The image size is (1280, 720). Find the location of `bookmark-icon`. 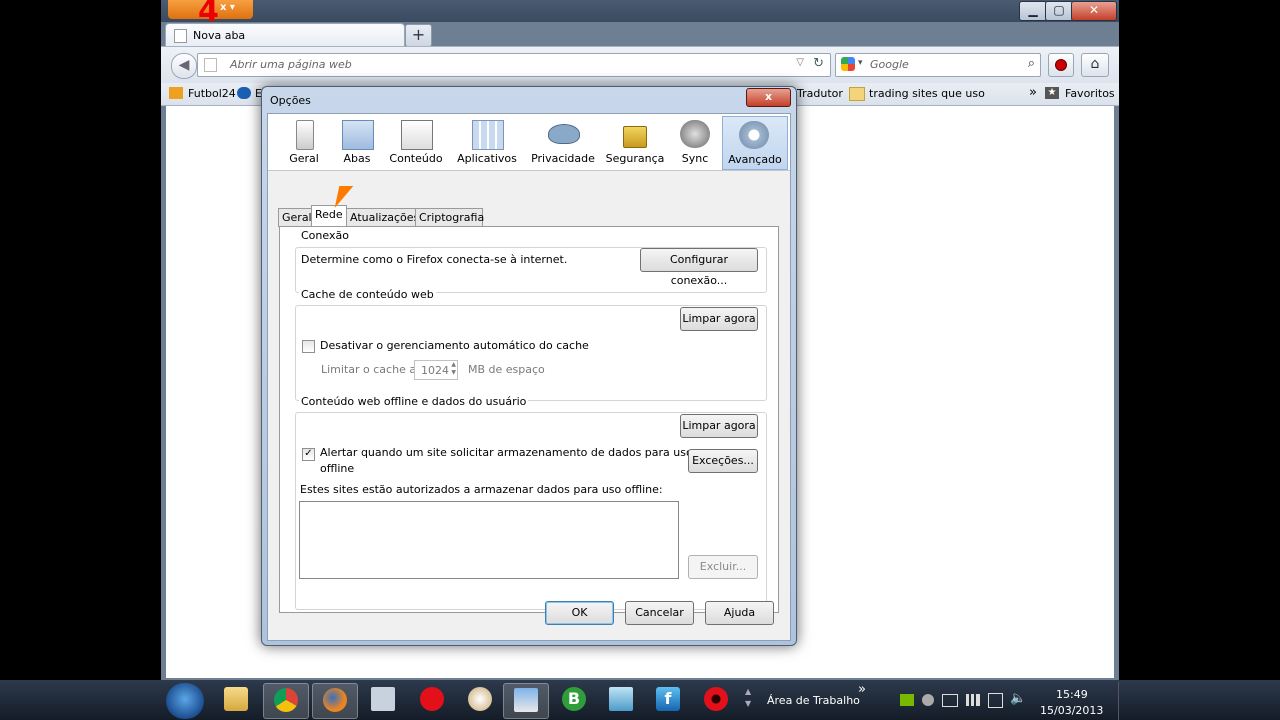

bookmark-icon is located at coordinates (244, 93).